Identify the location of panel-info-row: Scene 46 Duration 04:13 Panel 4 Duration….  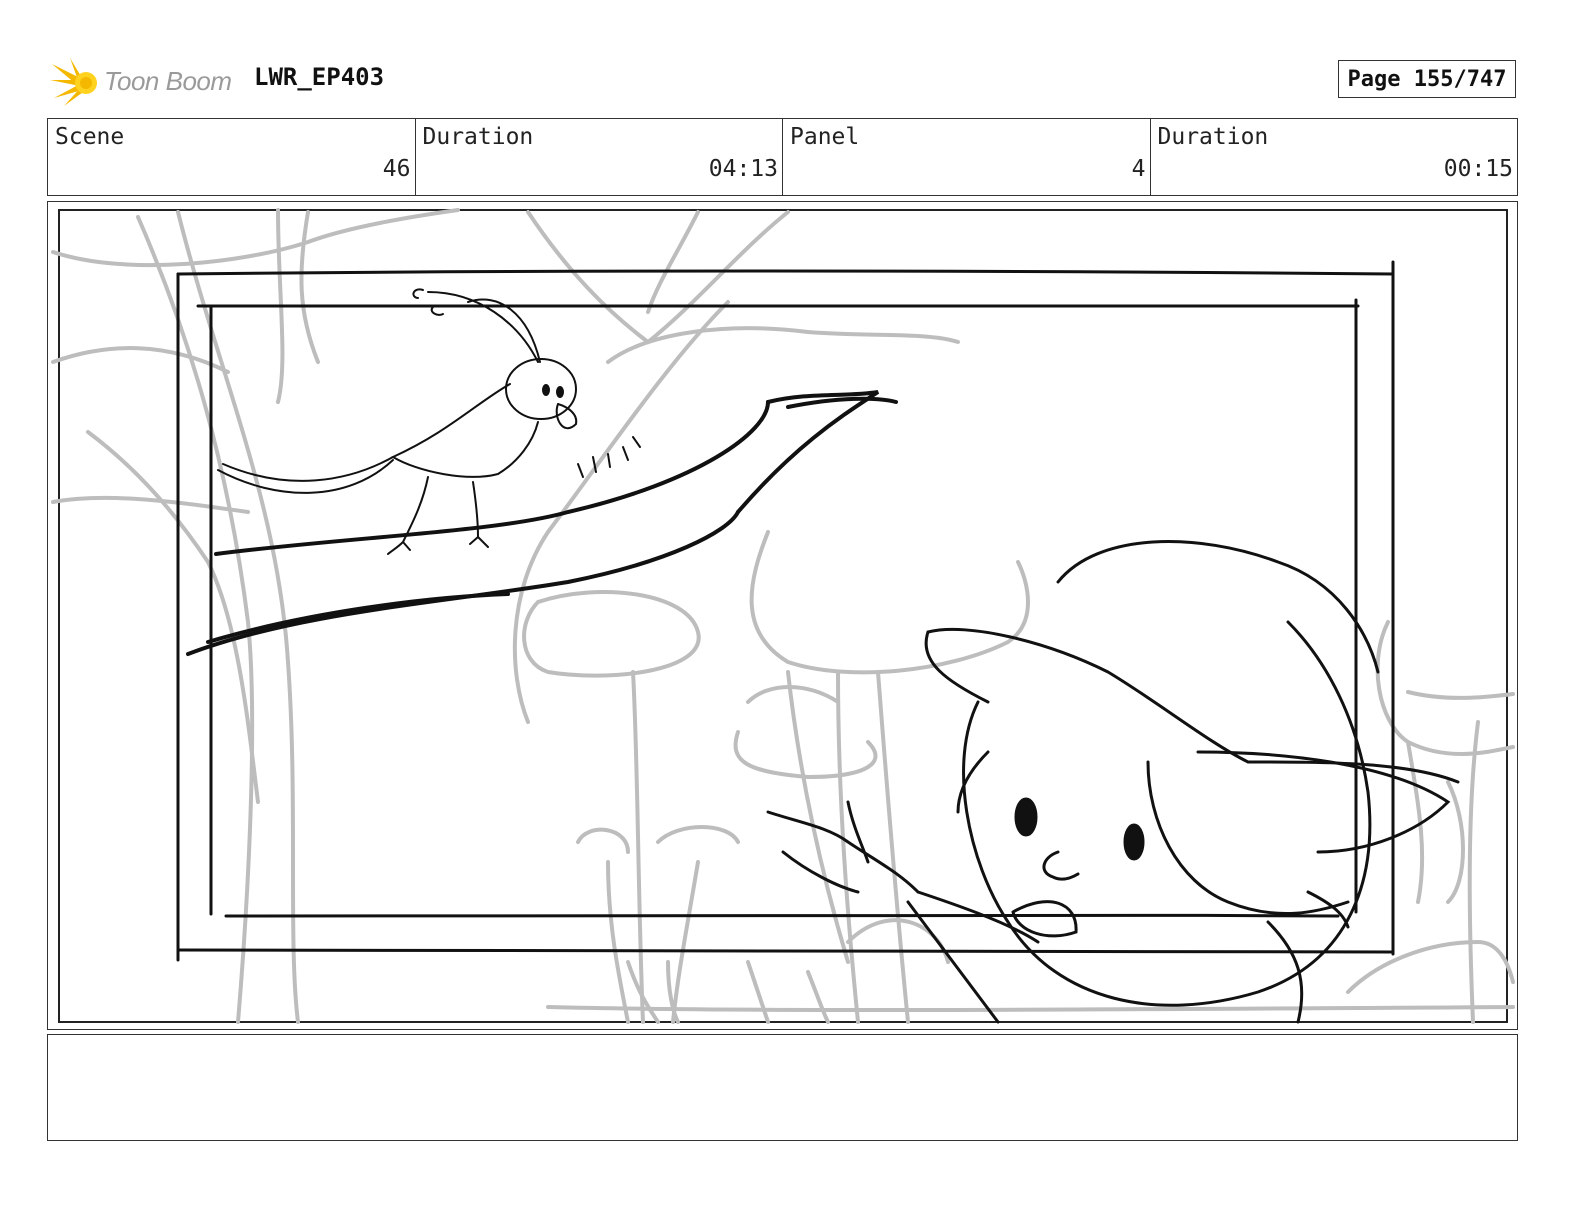
(782, 157).